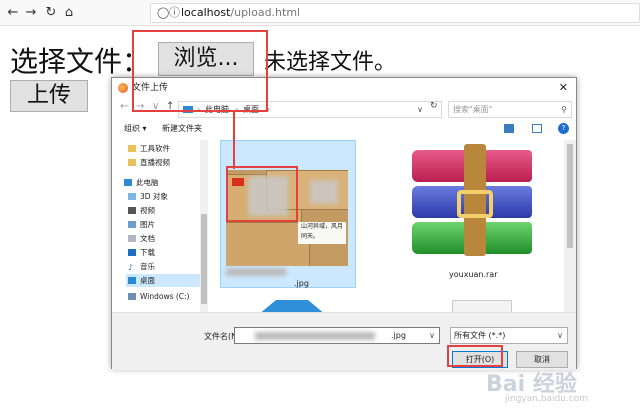 The width and height of the screenshot is (640, 420). Describe the element at coordinates (141, 238) in the screenshot. I see `sidebar-item-documents: 文档` at that location.